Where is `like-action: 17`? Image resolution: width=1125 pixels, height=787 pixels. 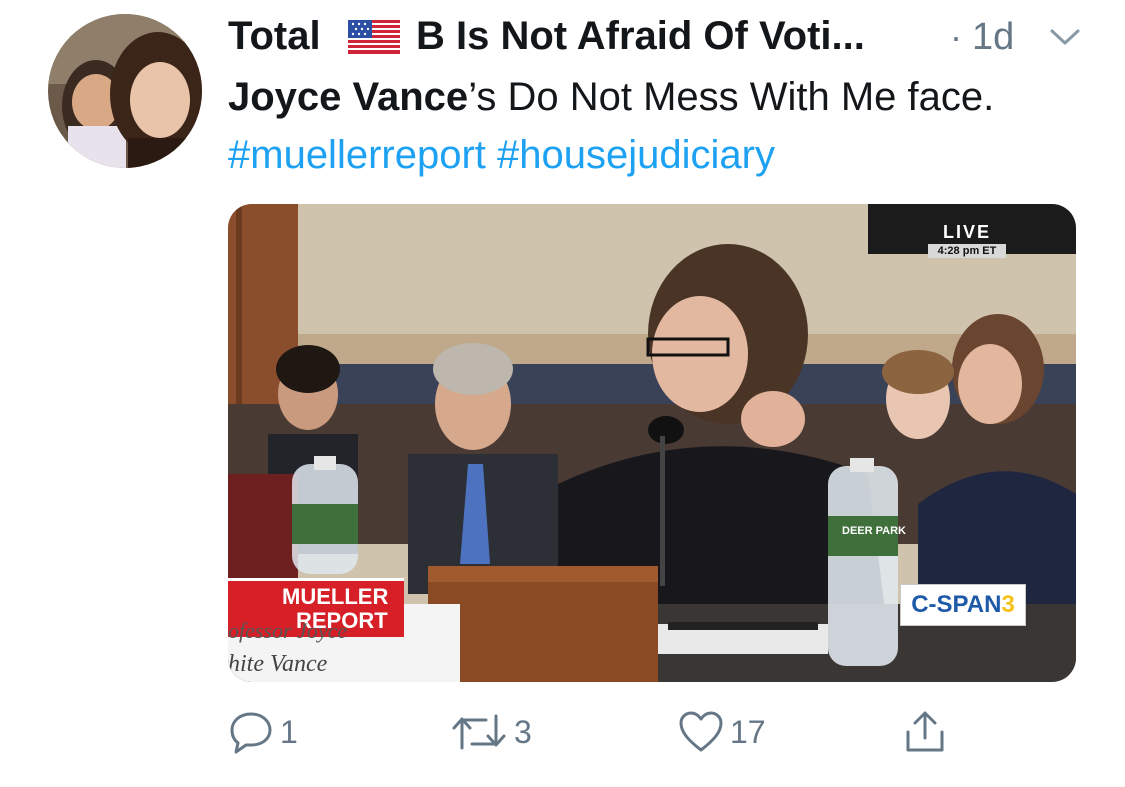 like-action: 17 is located at coordinates (722, 732).